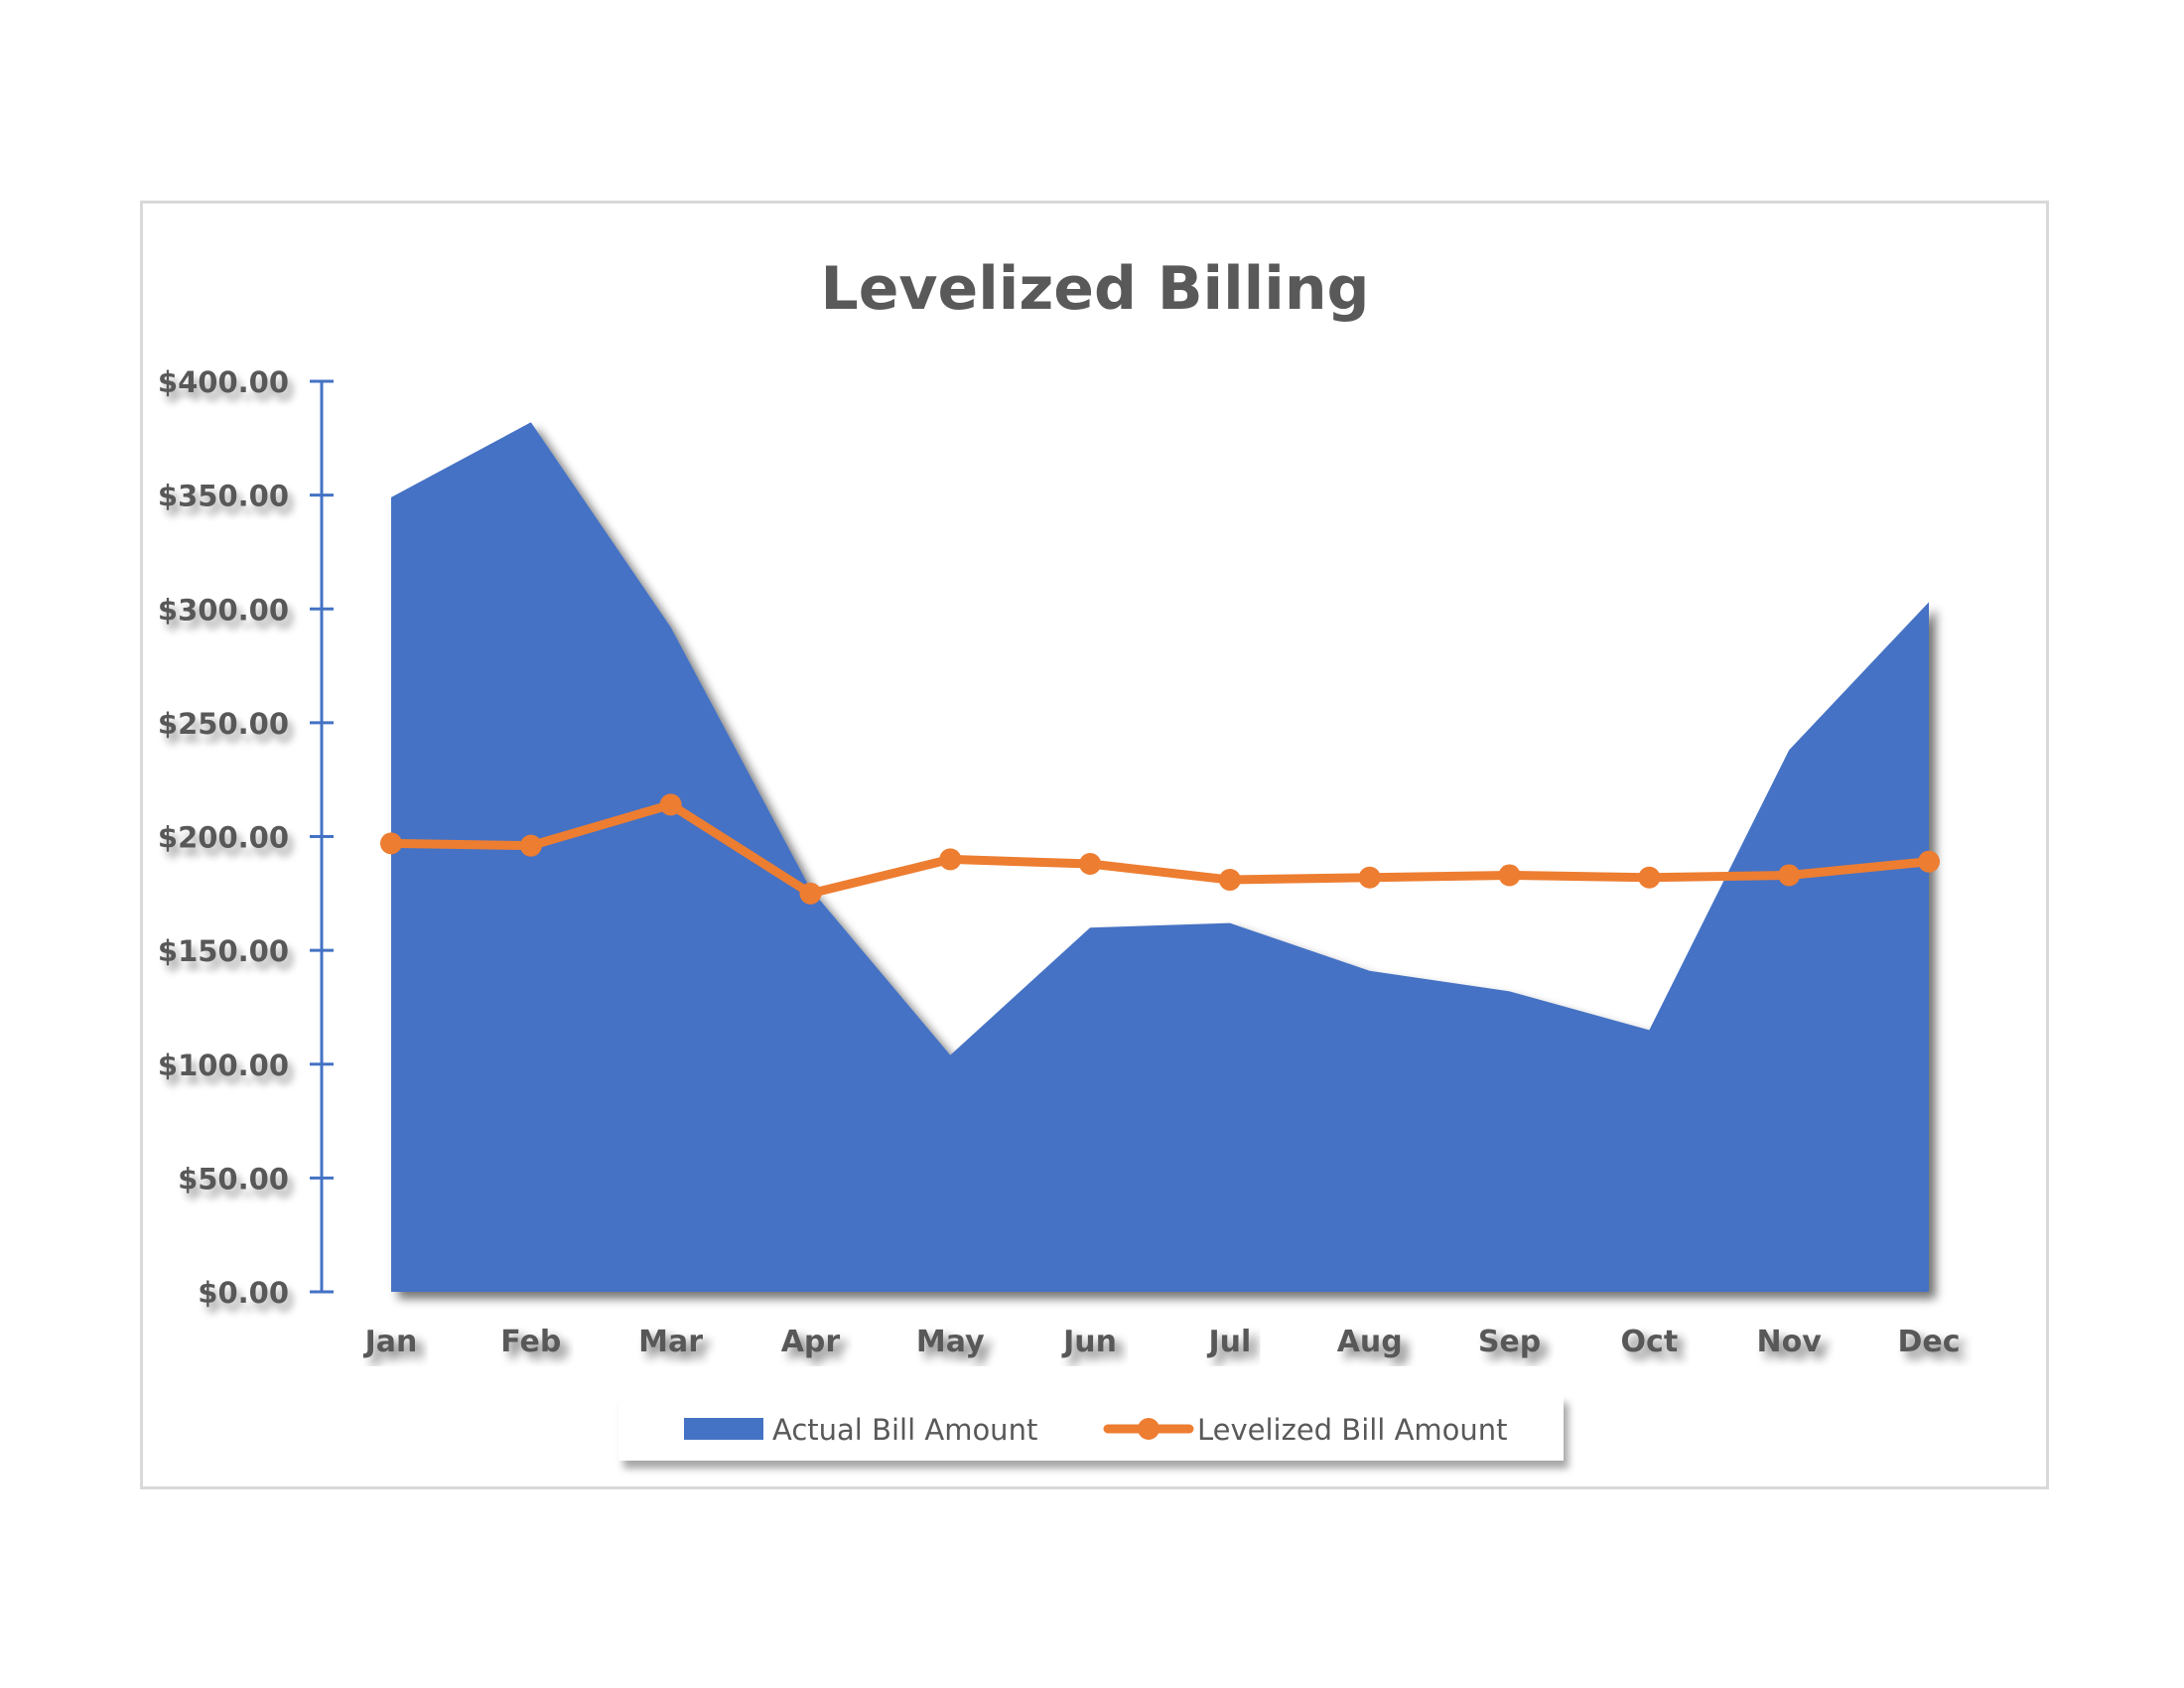 The width and height of the screenshot is (2184, 1688). Describe the element at coordinates (1370, 1342) in the screenshot. I see `x-tick-label-aug: Aug` at that location.